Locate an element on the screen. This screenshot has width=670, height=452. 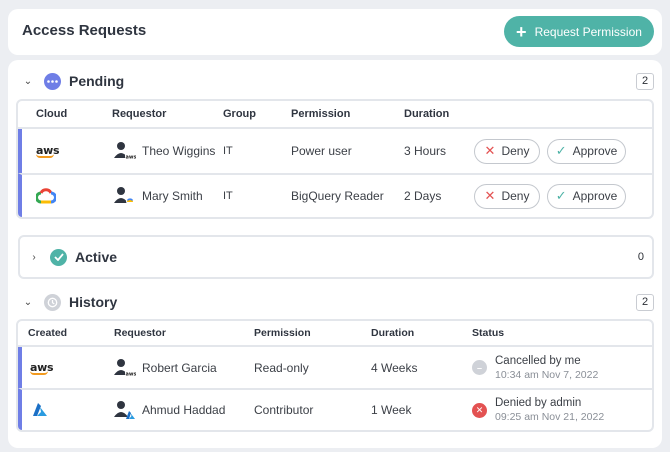
permission-cell: Read-only is located at coordinates (281, 367).